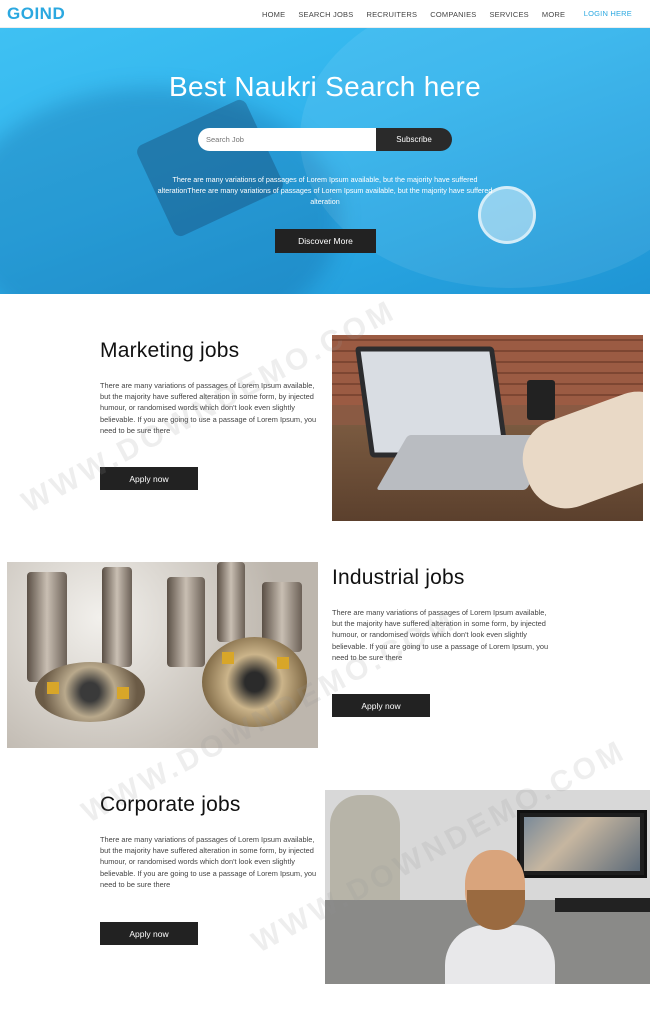 The width and height of the screenshot is (650, 1018). I want to click on shirt, so click(500, 954).